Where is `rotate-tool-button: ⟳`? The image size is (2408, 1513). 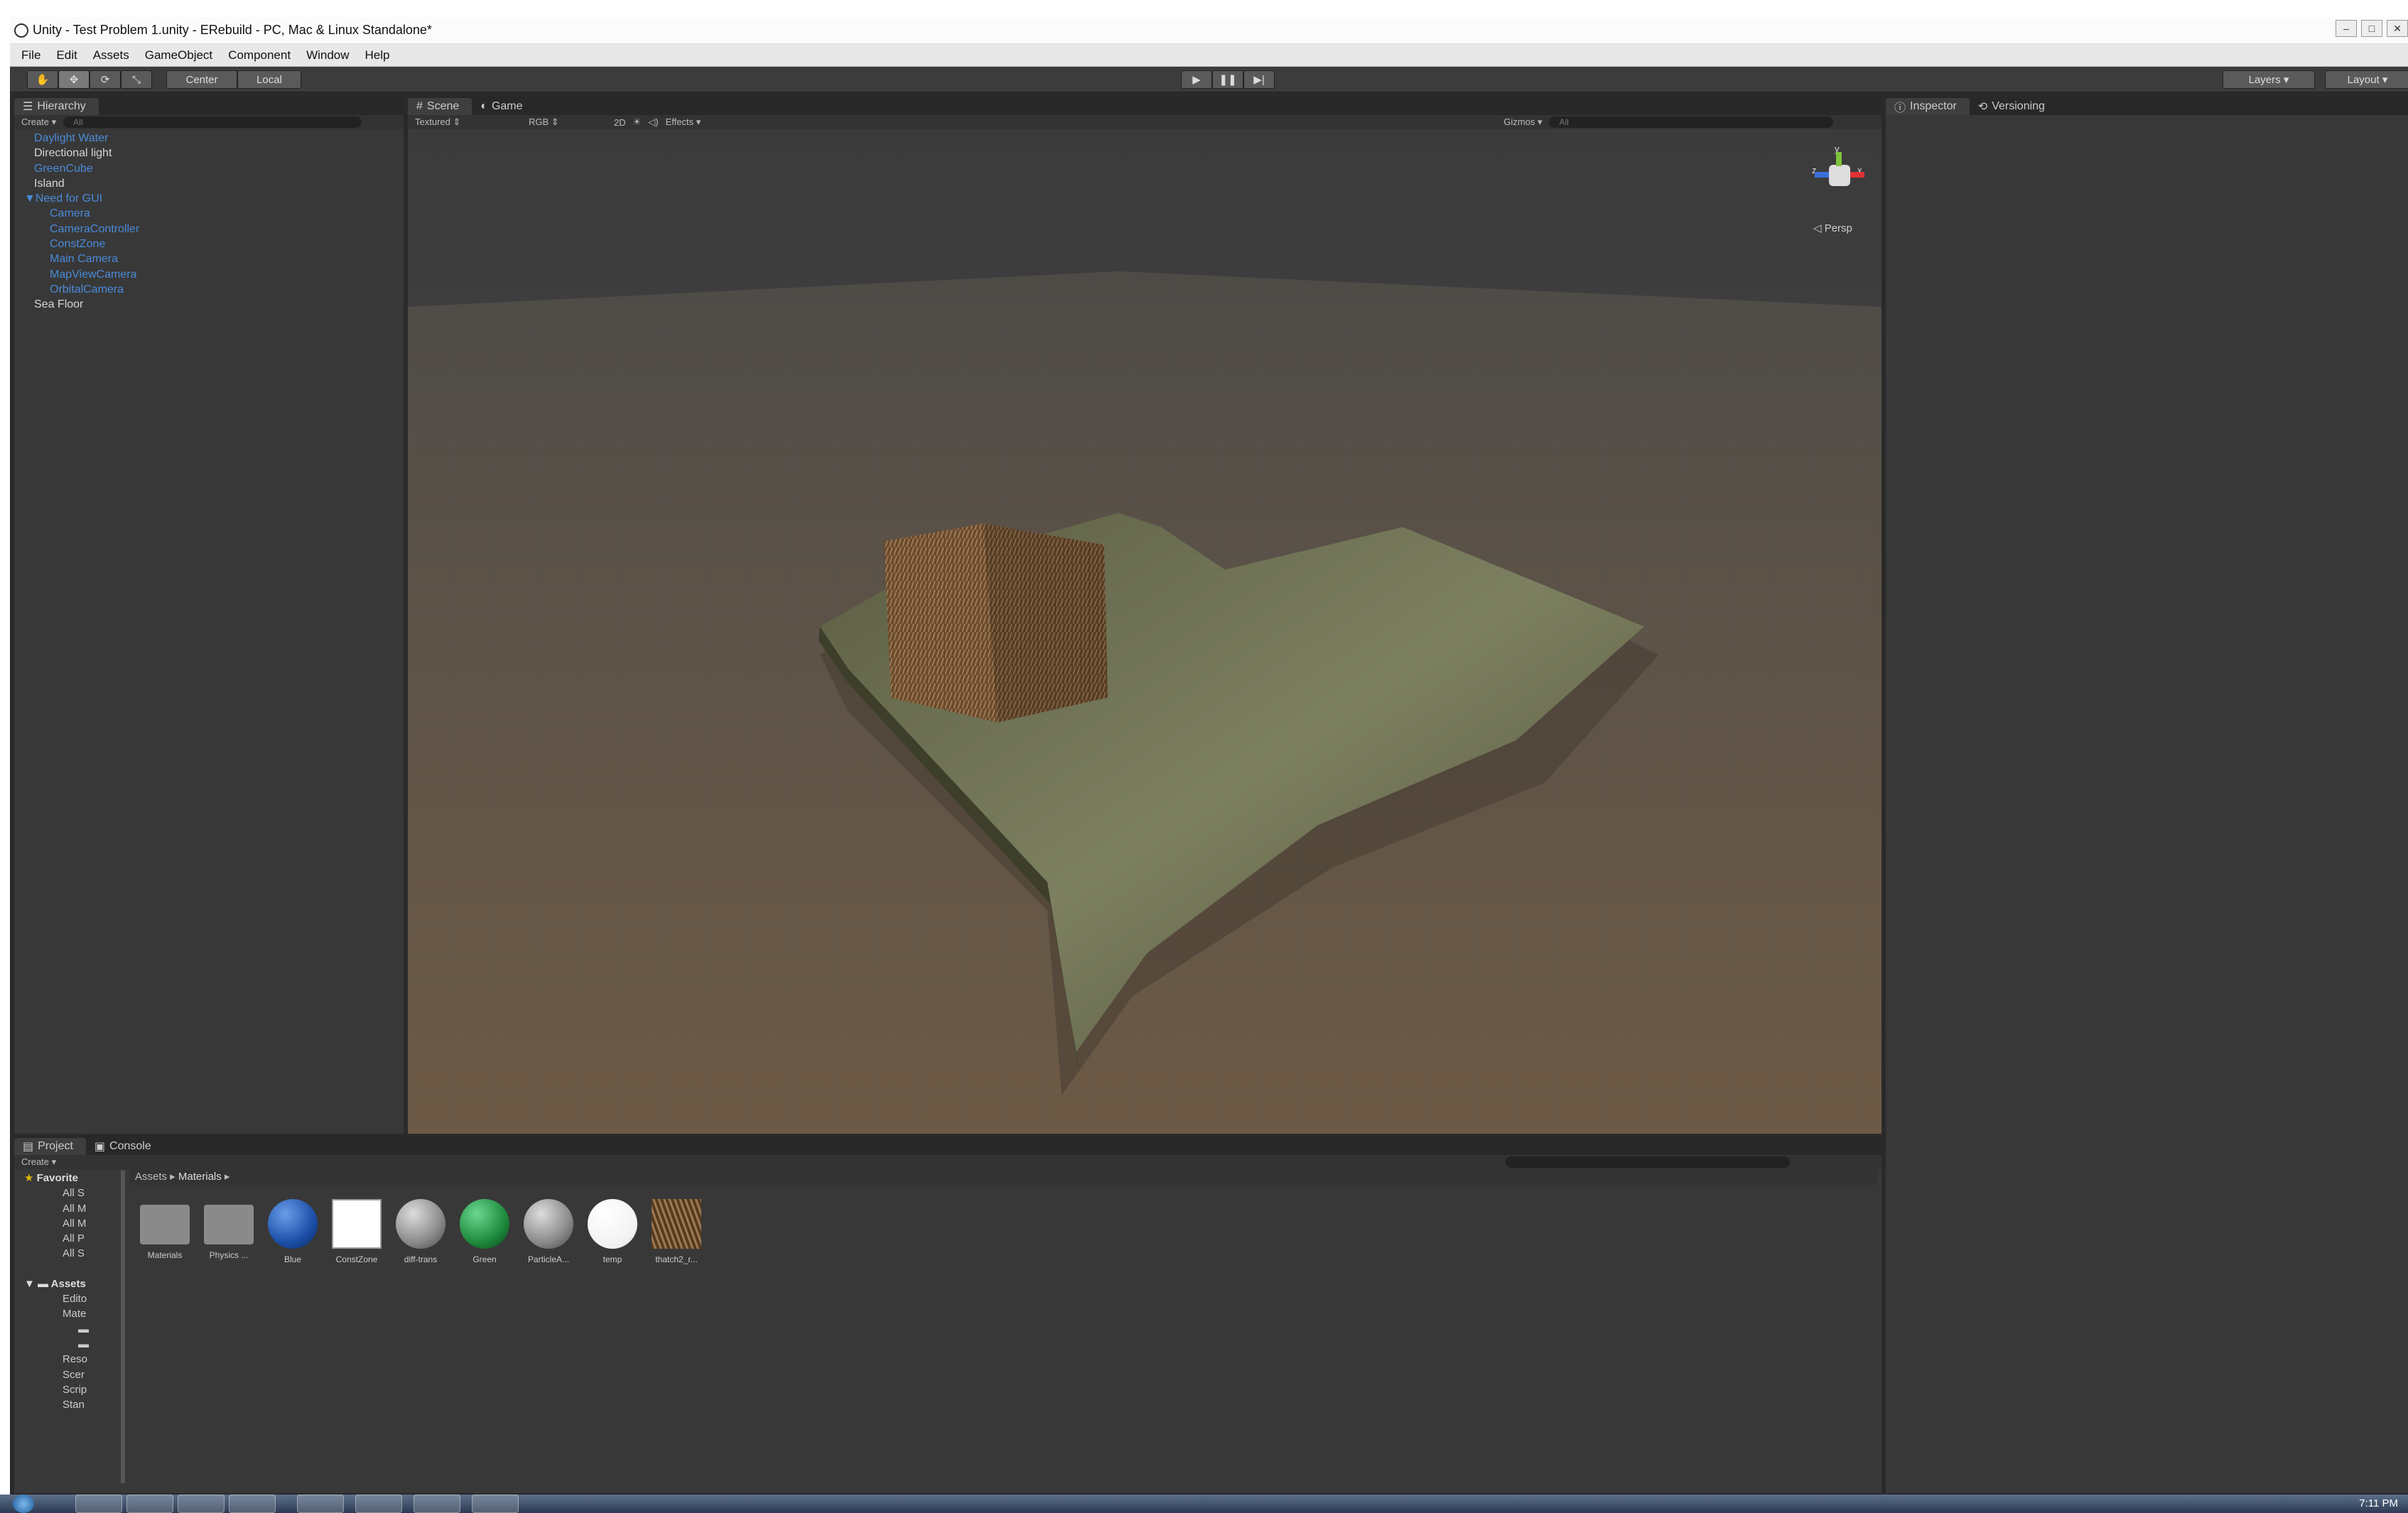
rotate-tool-button: ⟳ is located at coordinates (105, 79).